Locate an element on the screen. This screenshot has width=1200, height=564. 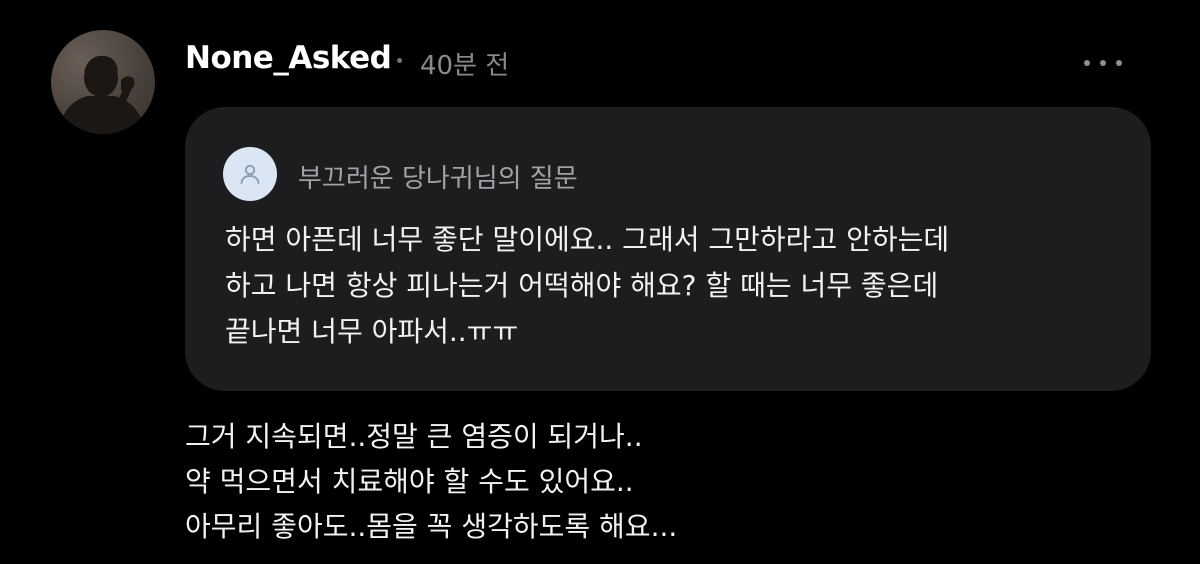
author-avatar is located at coordinates (103, 82).